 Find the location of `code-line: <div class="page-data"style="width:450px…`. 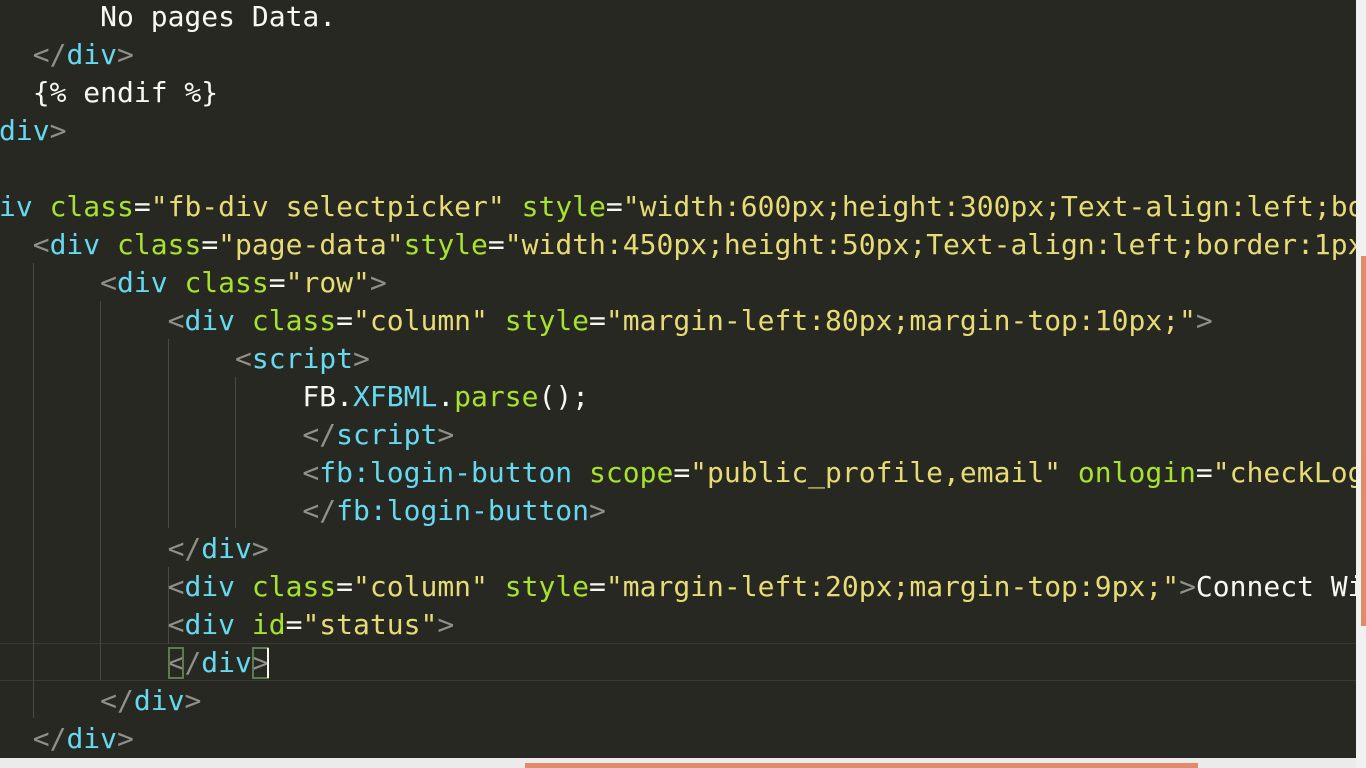

code-line: <div class="page-data"style="width:450px… is located at coordinates (678, 245).